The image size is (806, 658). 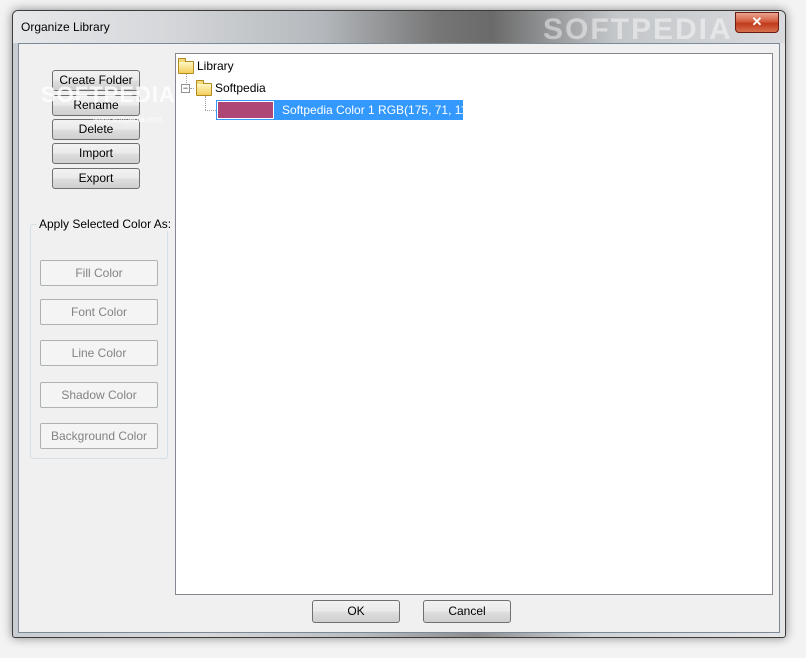 What do you see at coordinates (215, 66) in the screenshot?
I see `tree-node-label: Library` at bounding box center [215, 66].